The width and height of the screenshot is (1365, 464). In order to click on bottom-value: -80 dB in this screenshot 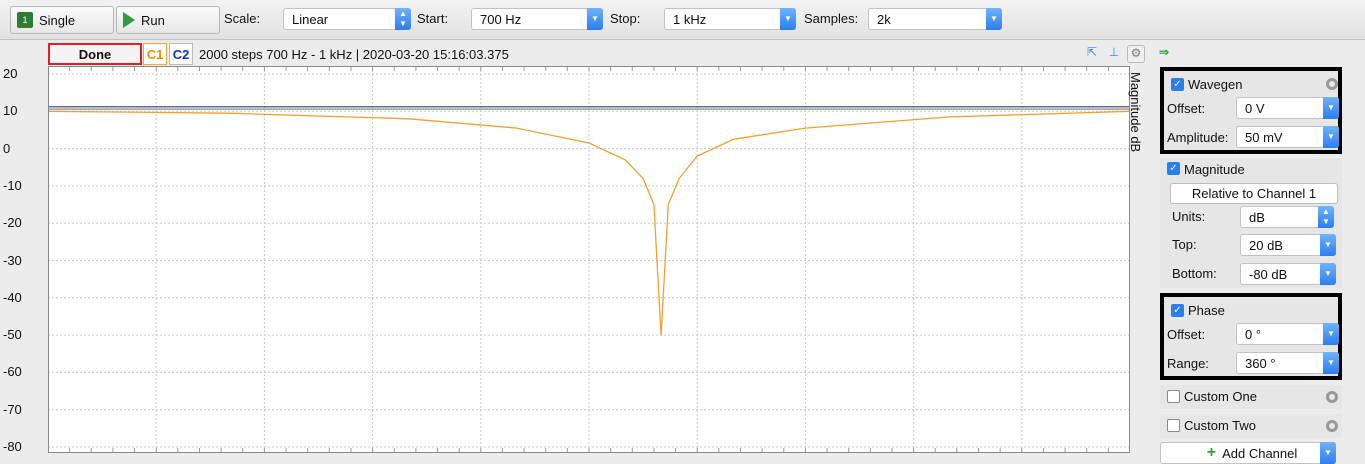, I will do `click(1268, 274)`.